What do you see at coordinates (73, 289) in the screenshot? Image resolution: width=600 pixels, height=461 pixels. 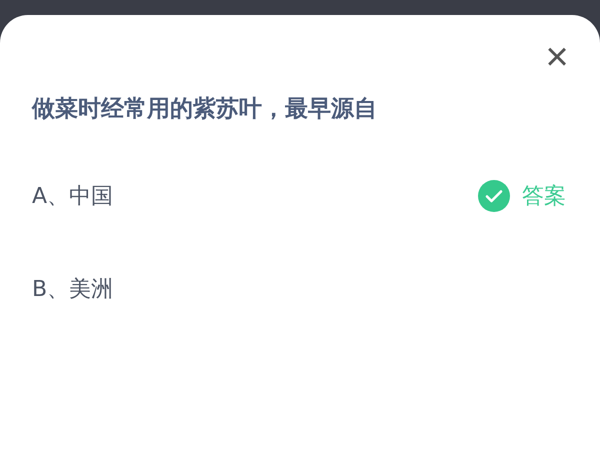 I see `answer-option: B、美洲` at bounding box center [73, 289].